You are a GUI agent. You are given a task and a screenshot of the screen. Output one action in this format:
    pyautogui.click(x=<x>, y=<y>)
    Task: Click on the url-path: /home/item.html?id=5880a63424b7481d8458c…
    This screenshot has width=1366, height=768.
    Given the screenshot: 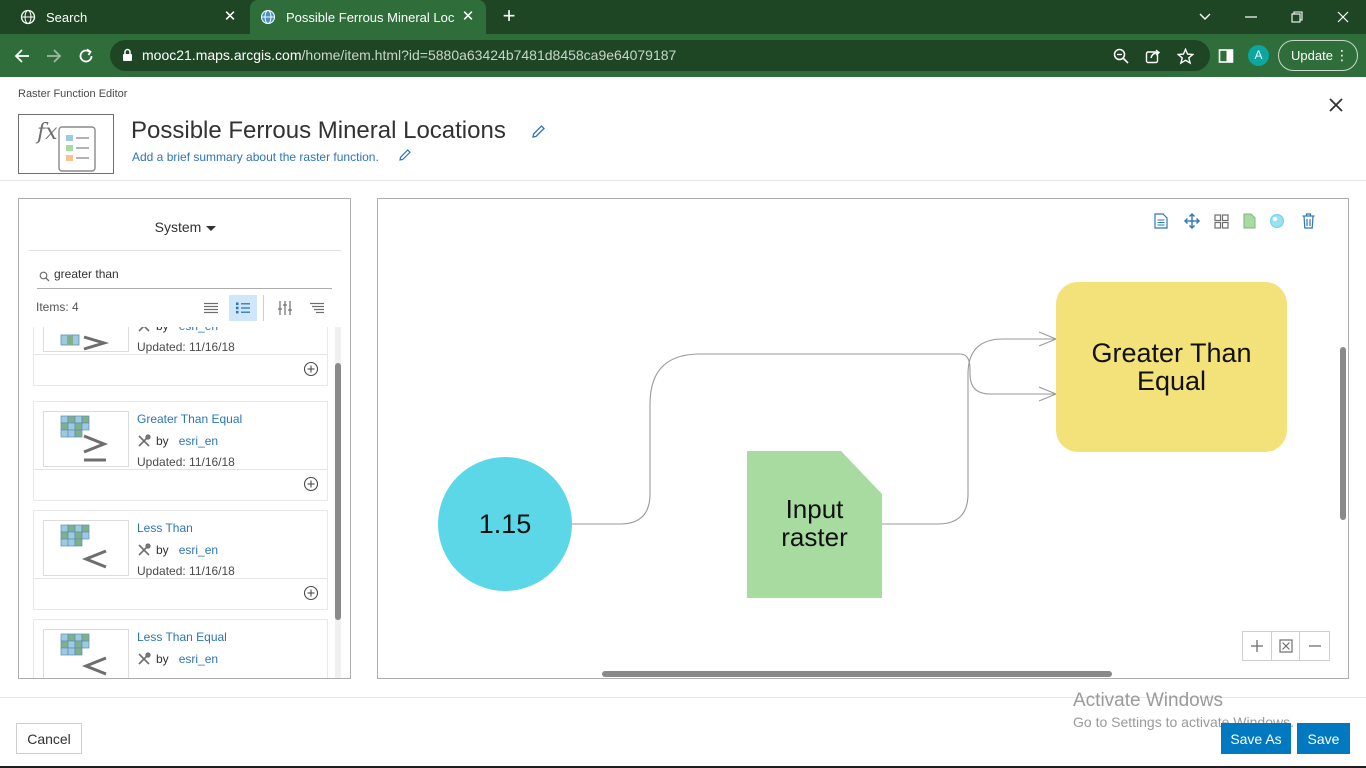 What is the action you would take?
    pyautogui.click(x=489, y=55)
    